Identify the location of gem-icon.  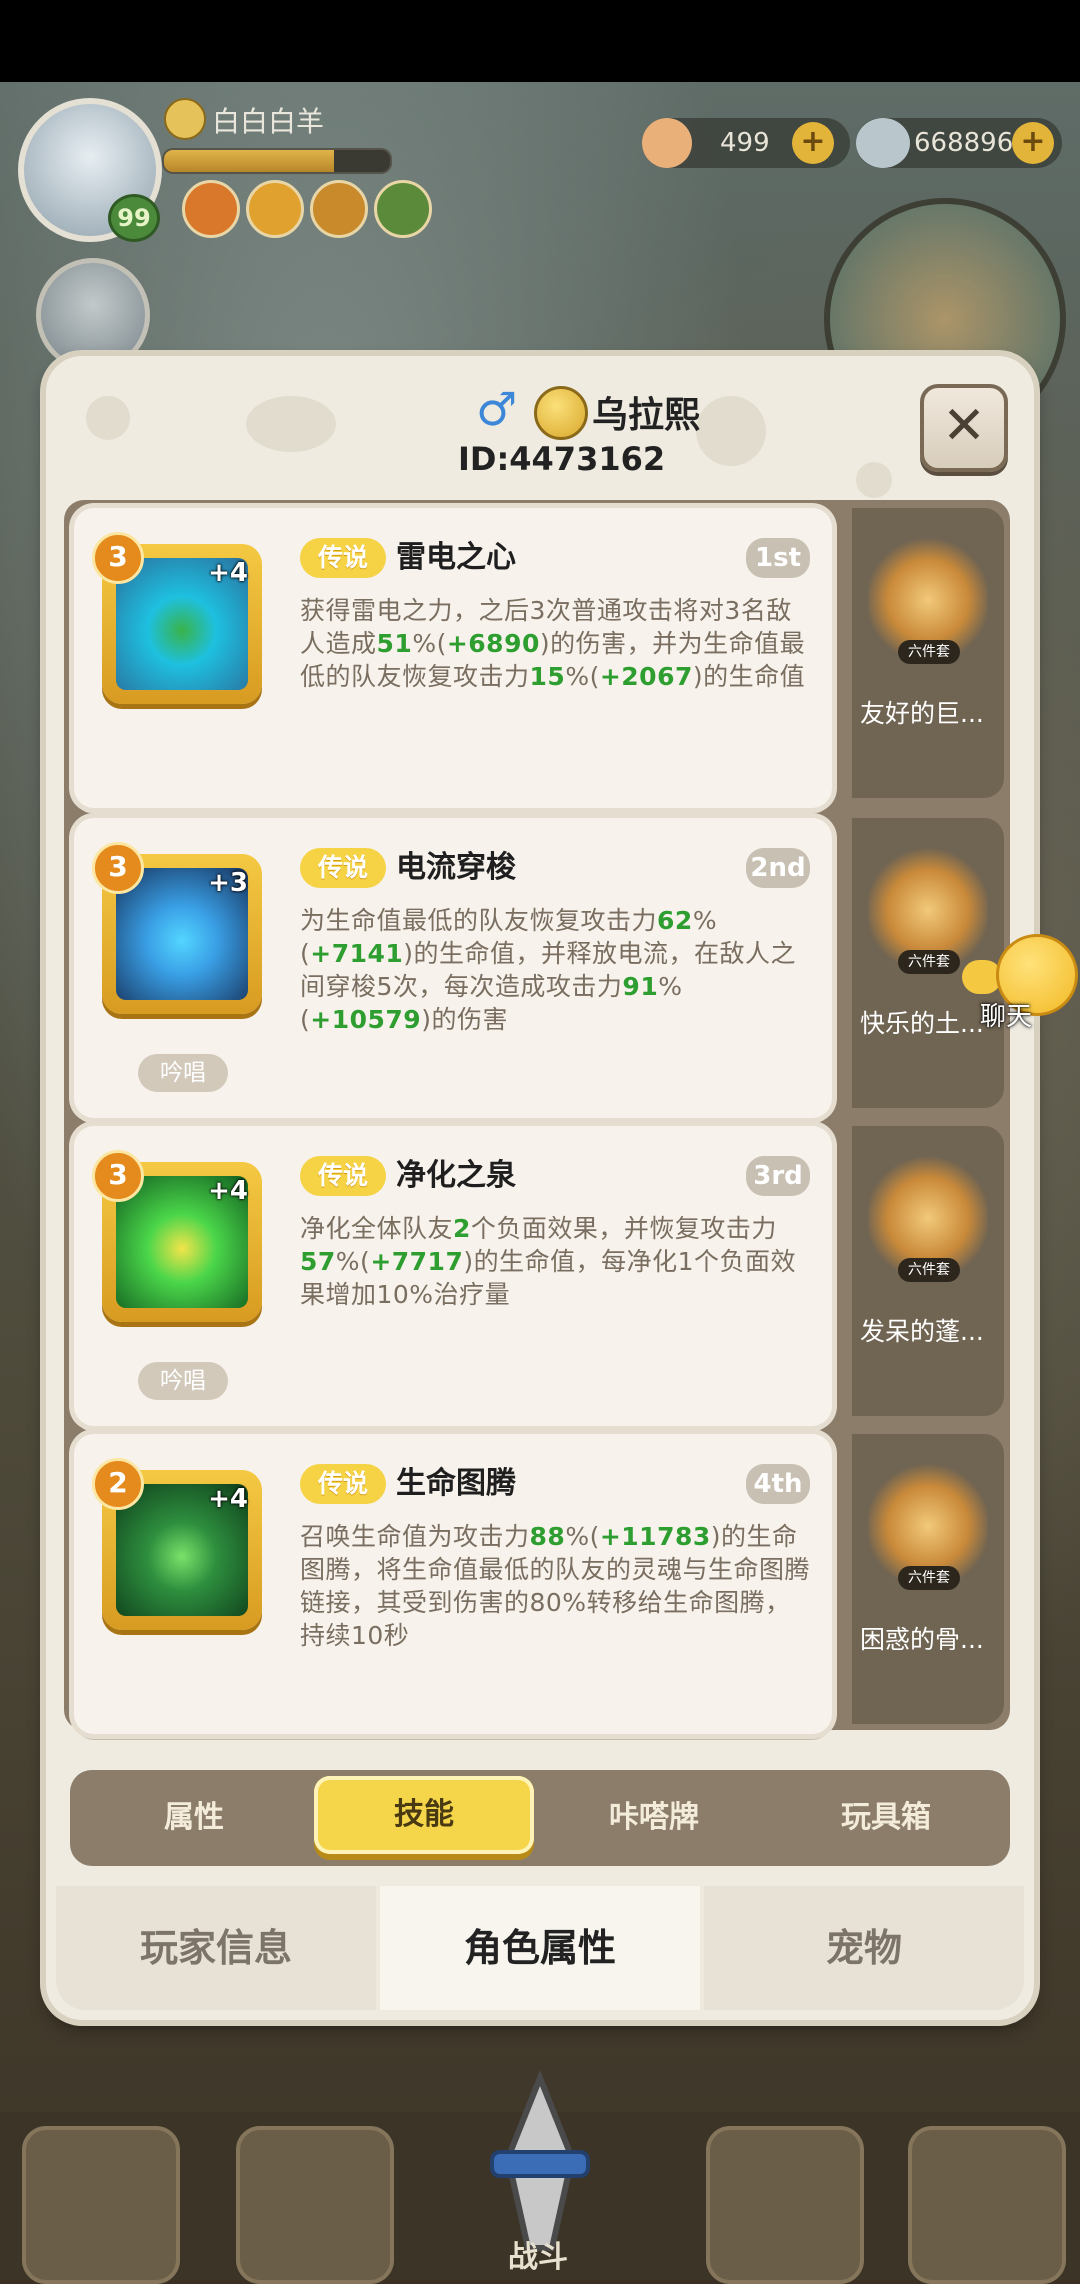
(883, 143).